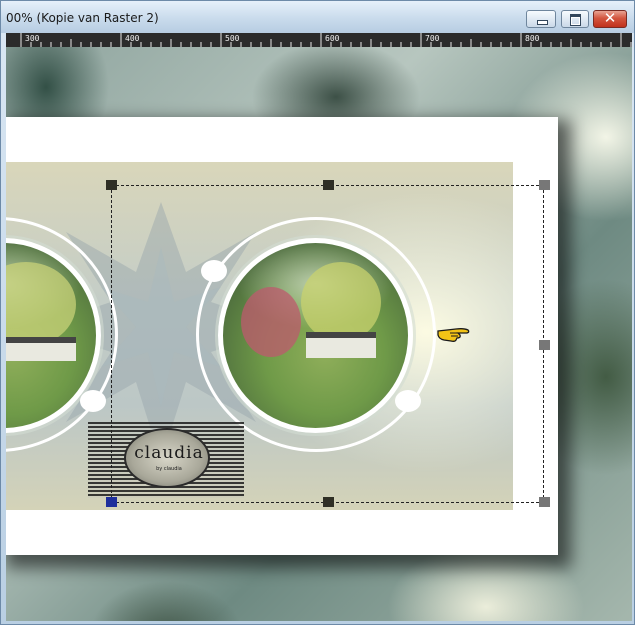 The width and height of the screenshot is (635, 625). What do you see at coordinates (319, 40) in the screenshot?
I see `horizontal-ruler: 300 400 500 600 700 800` at bounding box center [319, 40].